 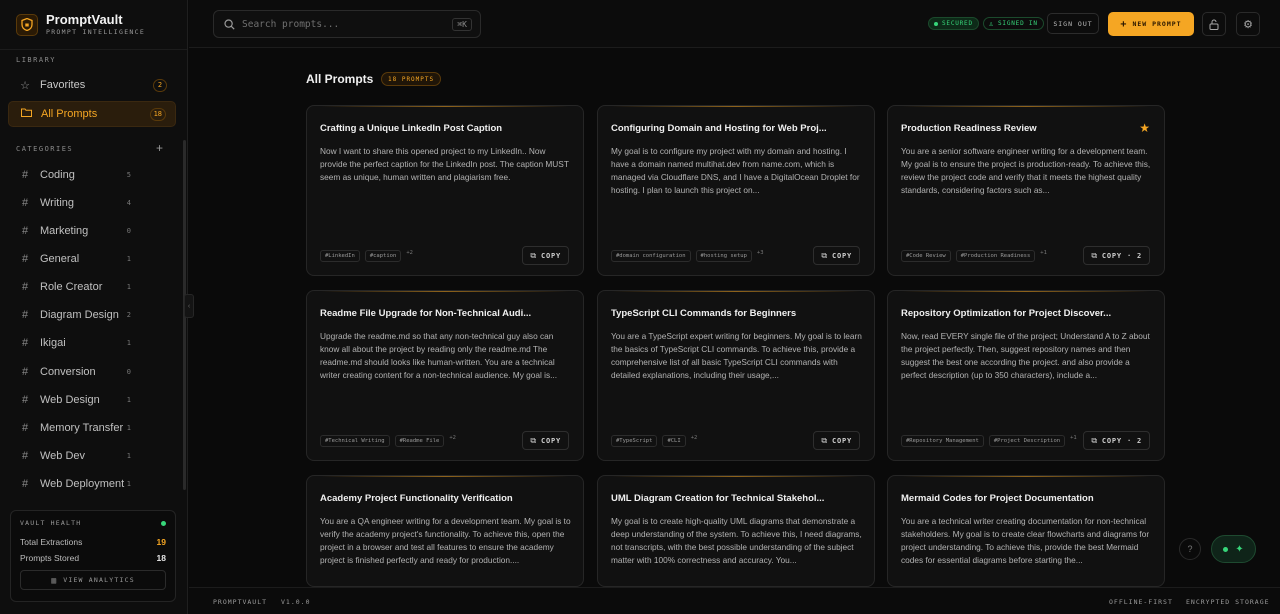 I want to click on tag-chip: #Readme File, so click(x=419, y=441).